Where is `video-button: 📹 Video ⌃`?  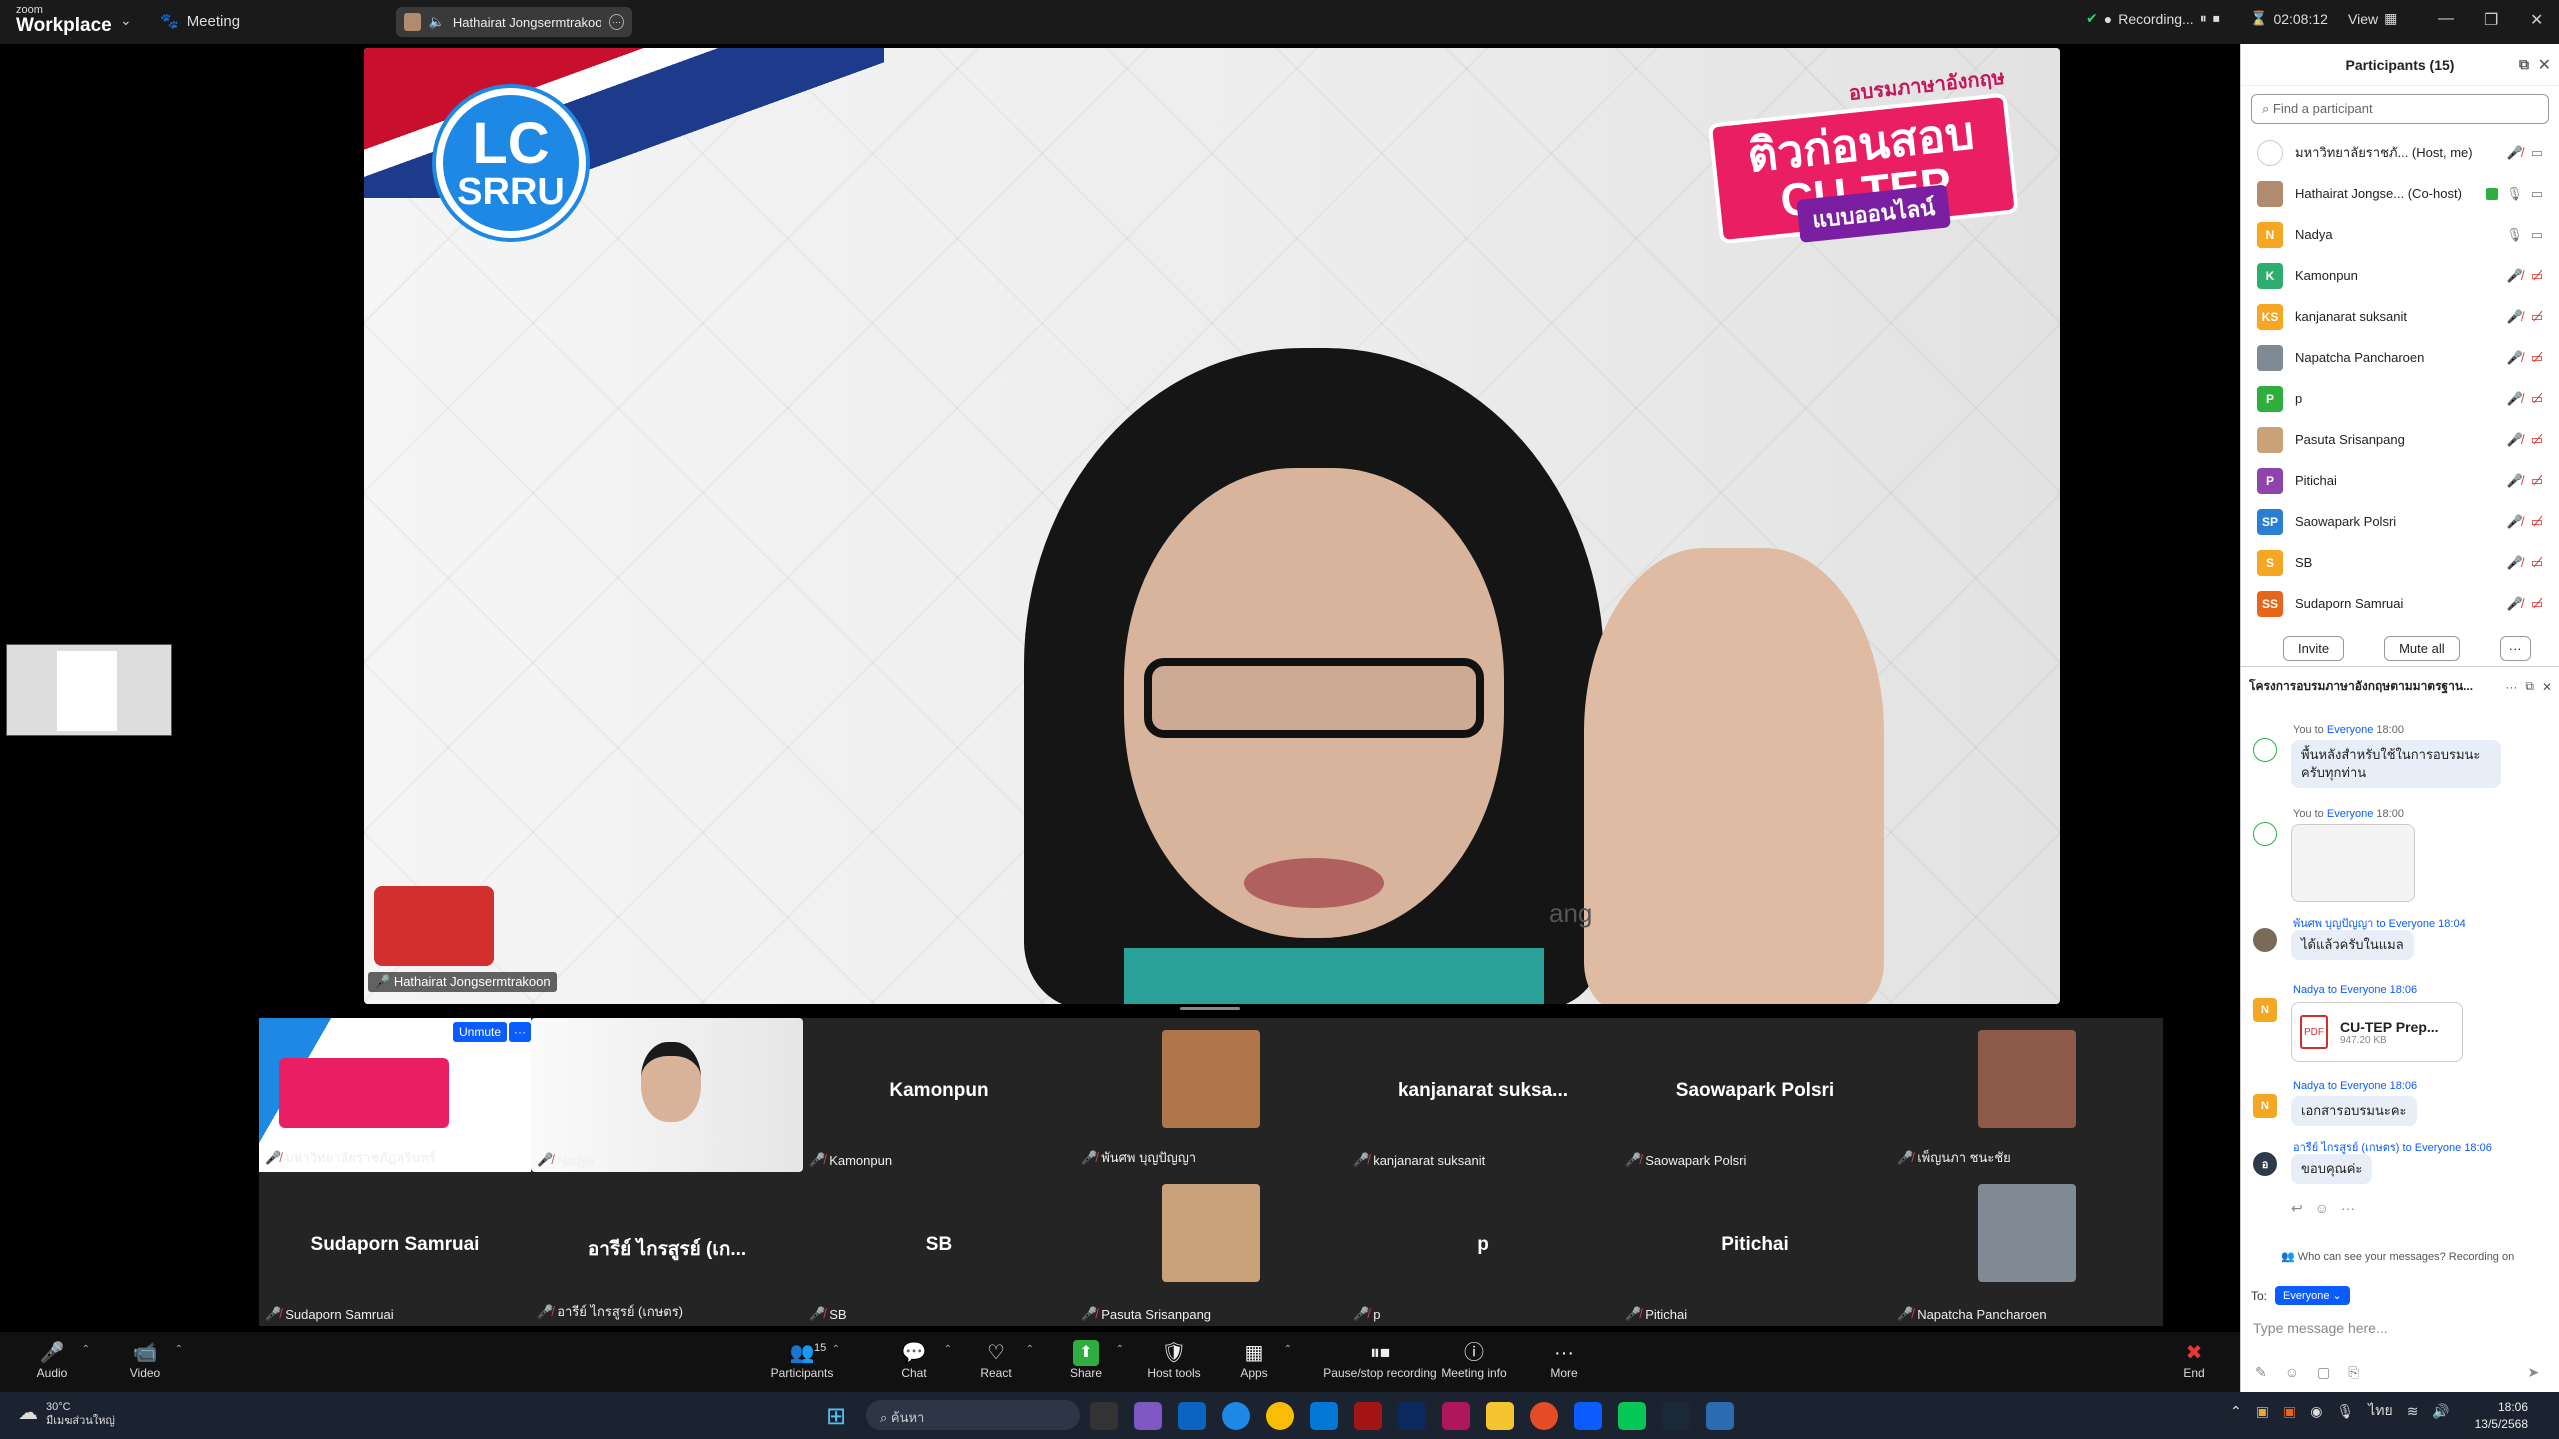
video-button: 📹 Video ⌃ is located at coordinates (145, 1360).